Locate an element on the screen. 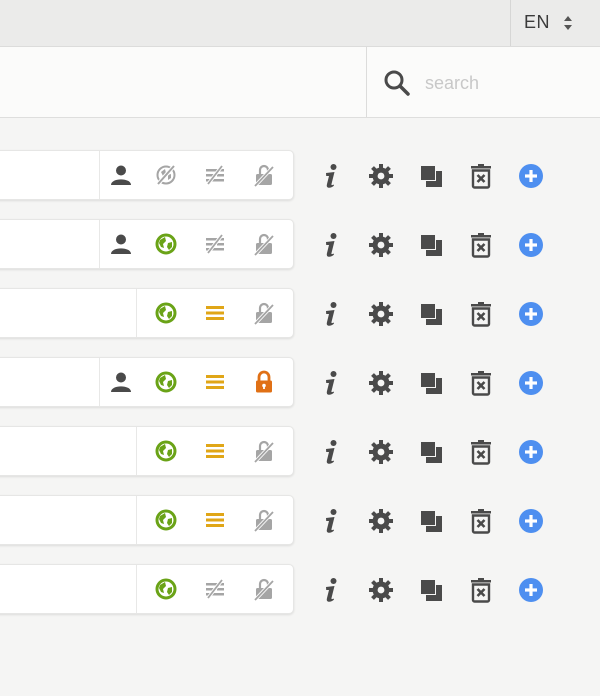 The image size is (600, 696). globe-hidden-icon is located at coordinates (166, 175).